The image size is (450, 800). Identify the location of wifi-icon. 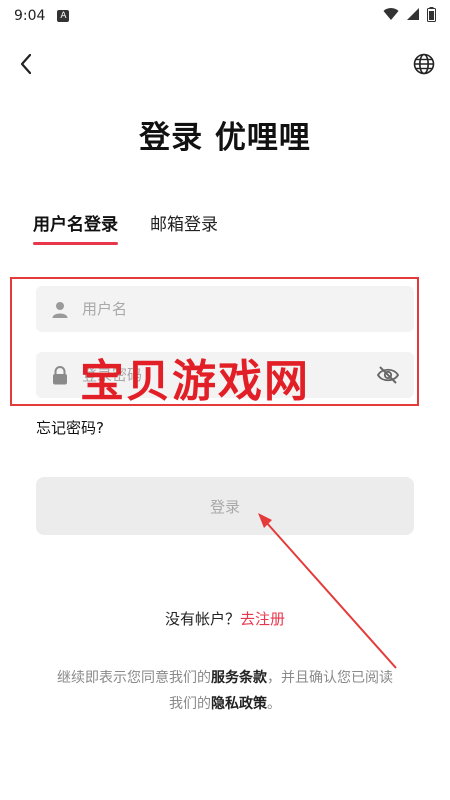
(391, 16).